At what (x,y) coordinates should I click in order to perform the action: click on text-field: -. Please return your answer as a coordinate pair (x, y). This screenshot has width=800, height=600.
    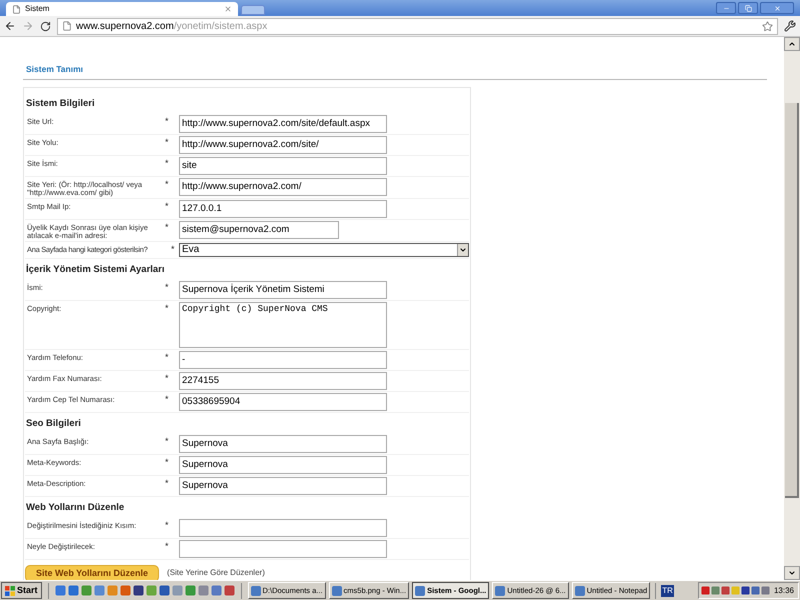
    Looking at the image, I should click on (283, 359).